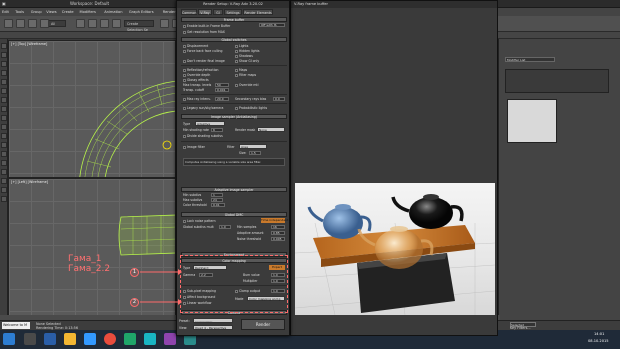 This screenshot has width=620, height=349. Describe the element at coordinates (241, 46) in the screenshot. I see `lights-checkbox: Lights` at that location.